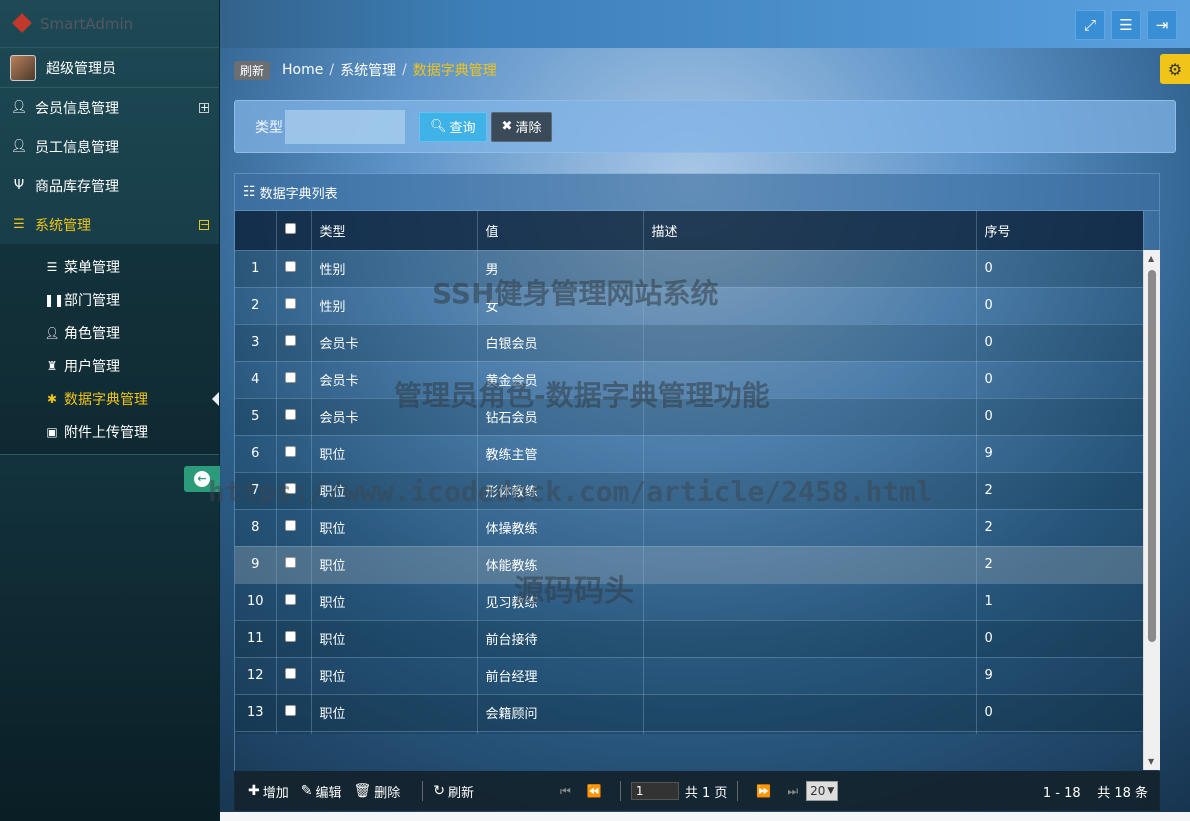  I want to click on next-page-icon: ⏩, so click(763, 791).